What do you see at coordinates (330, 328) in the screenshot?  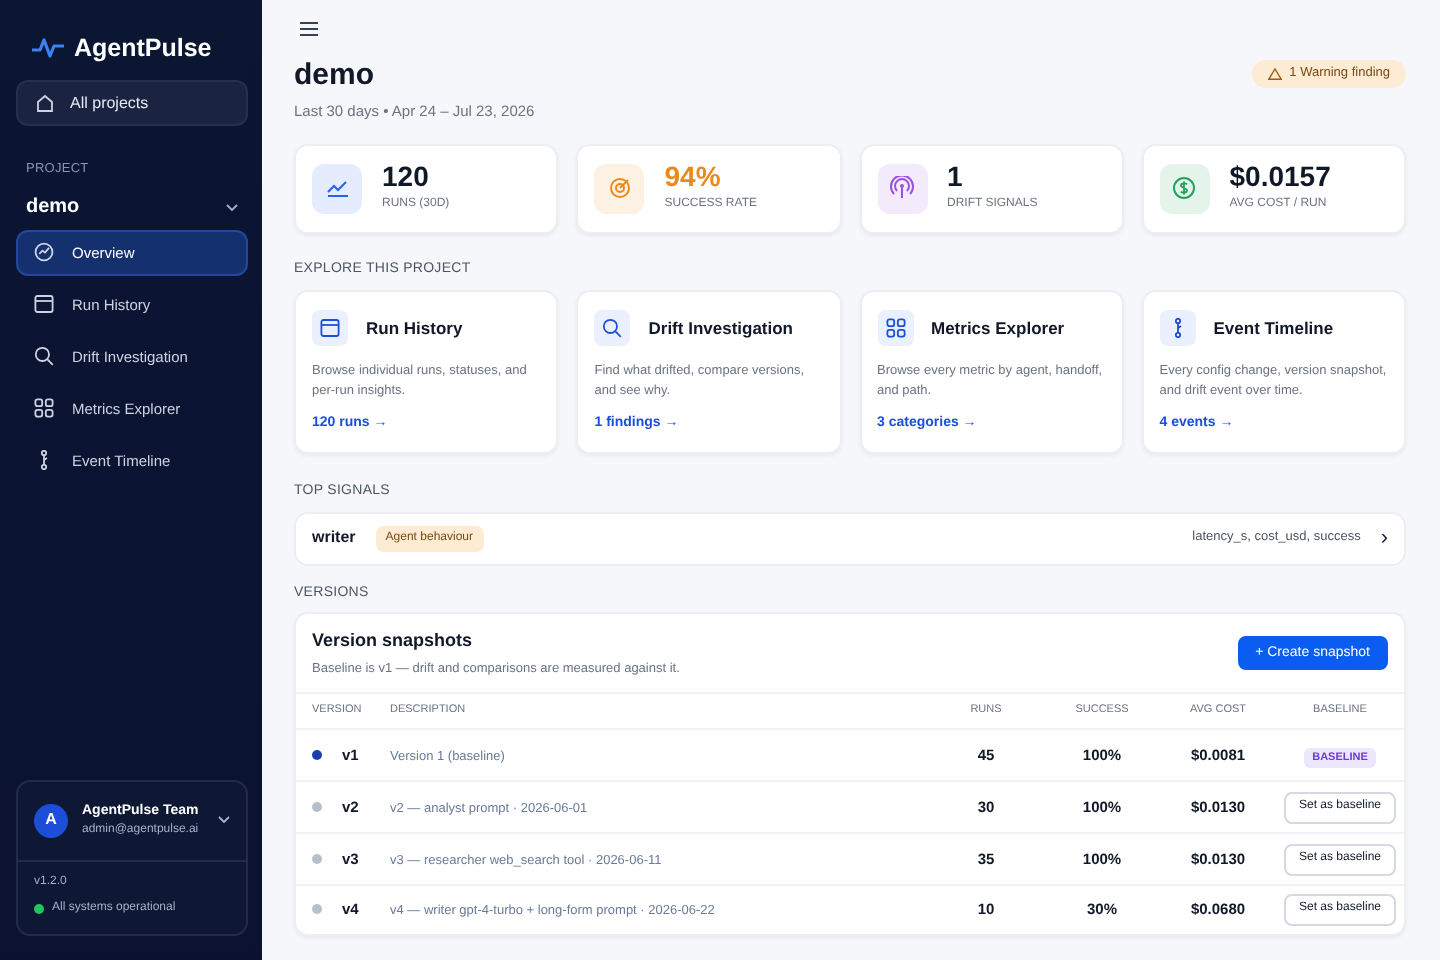 I see `table-icon` at bounding box center [330, 328].